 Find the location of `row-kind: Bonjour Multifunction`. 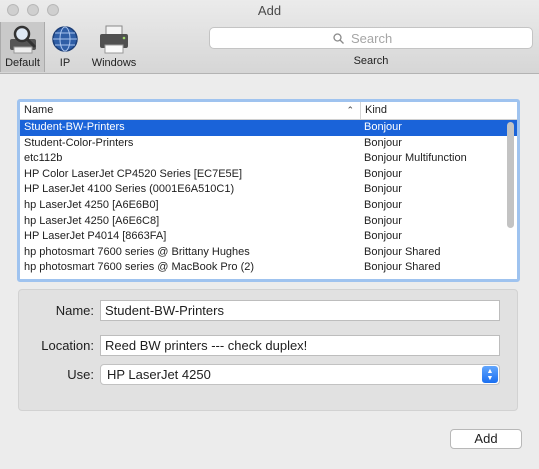

row-kind: Bonjour Multifunction is located at coordinates (415, 158).